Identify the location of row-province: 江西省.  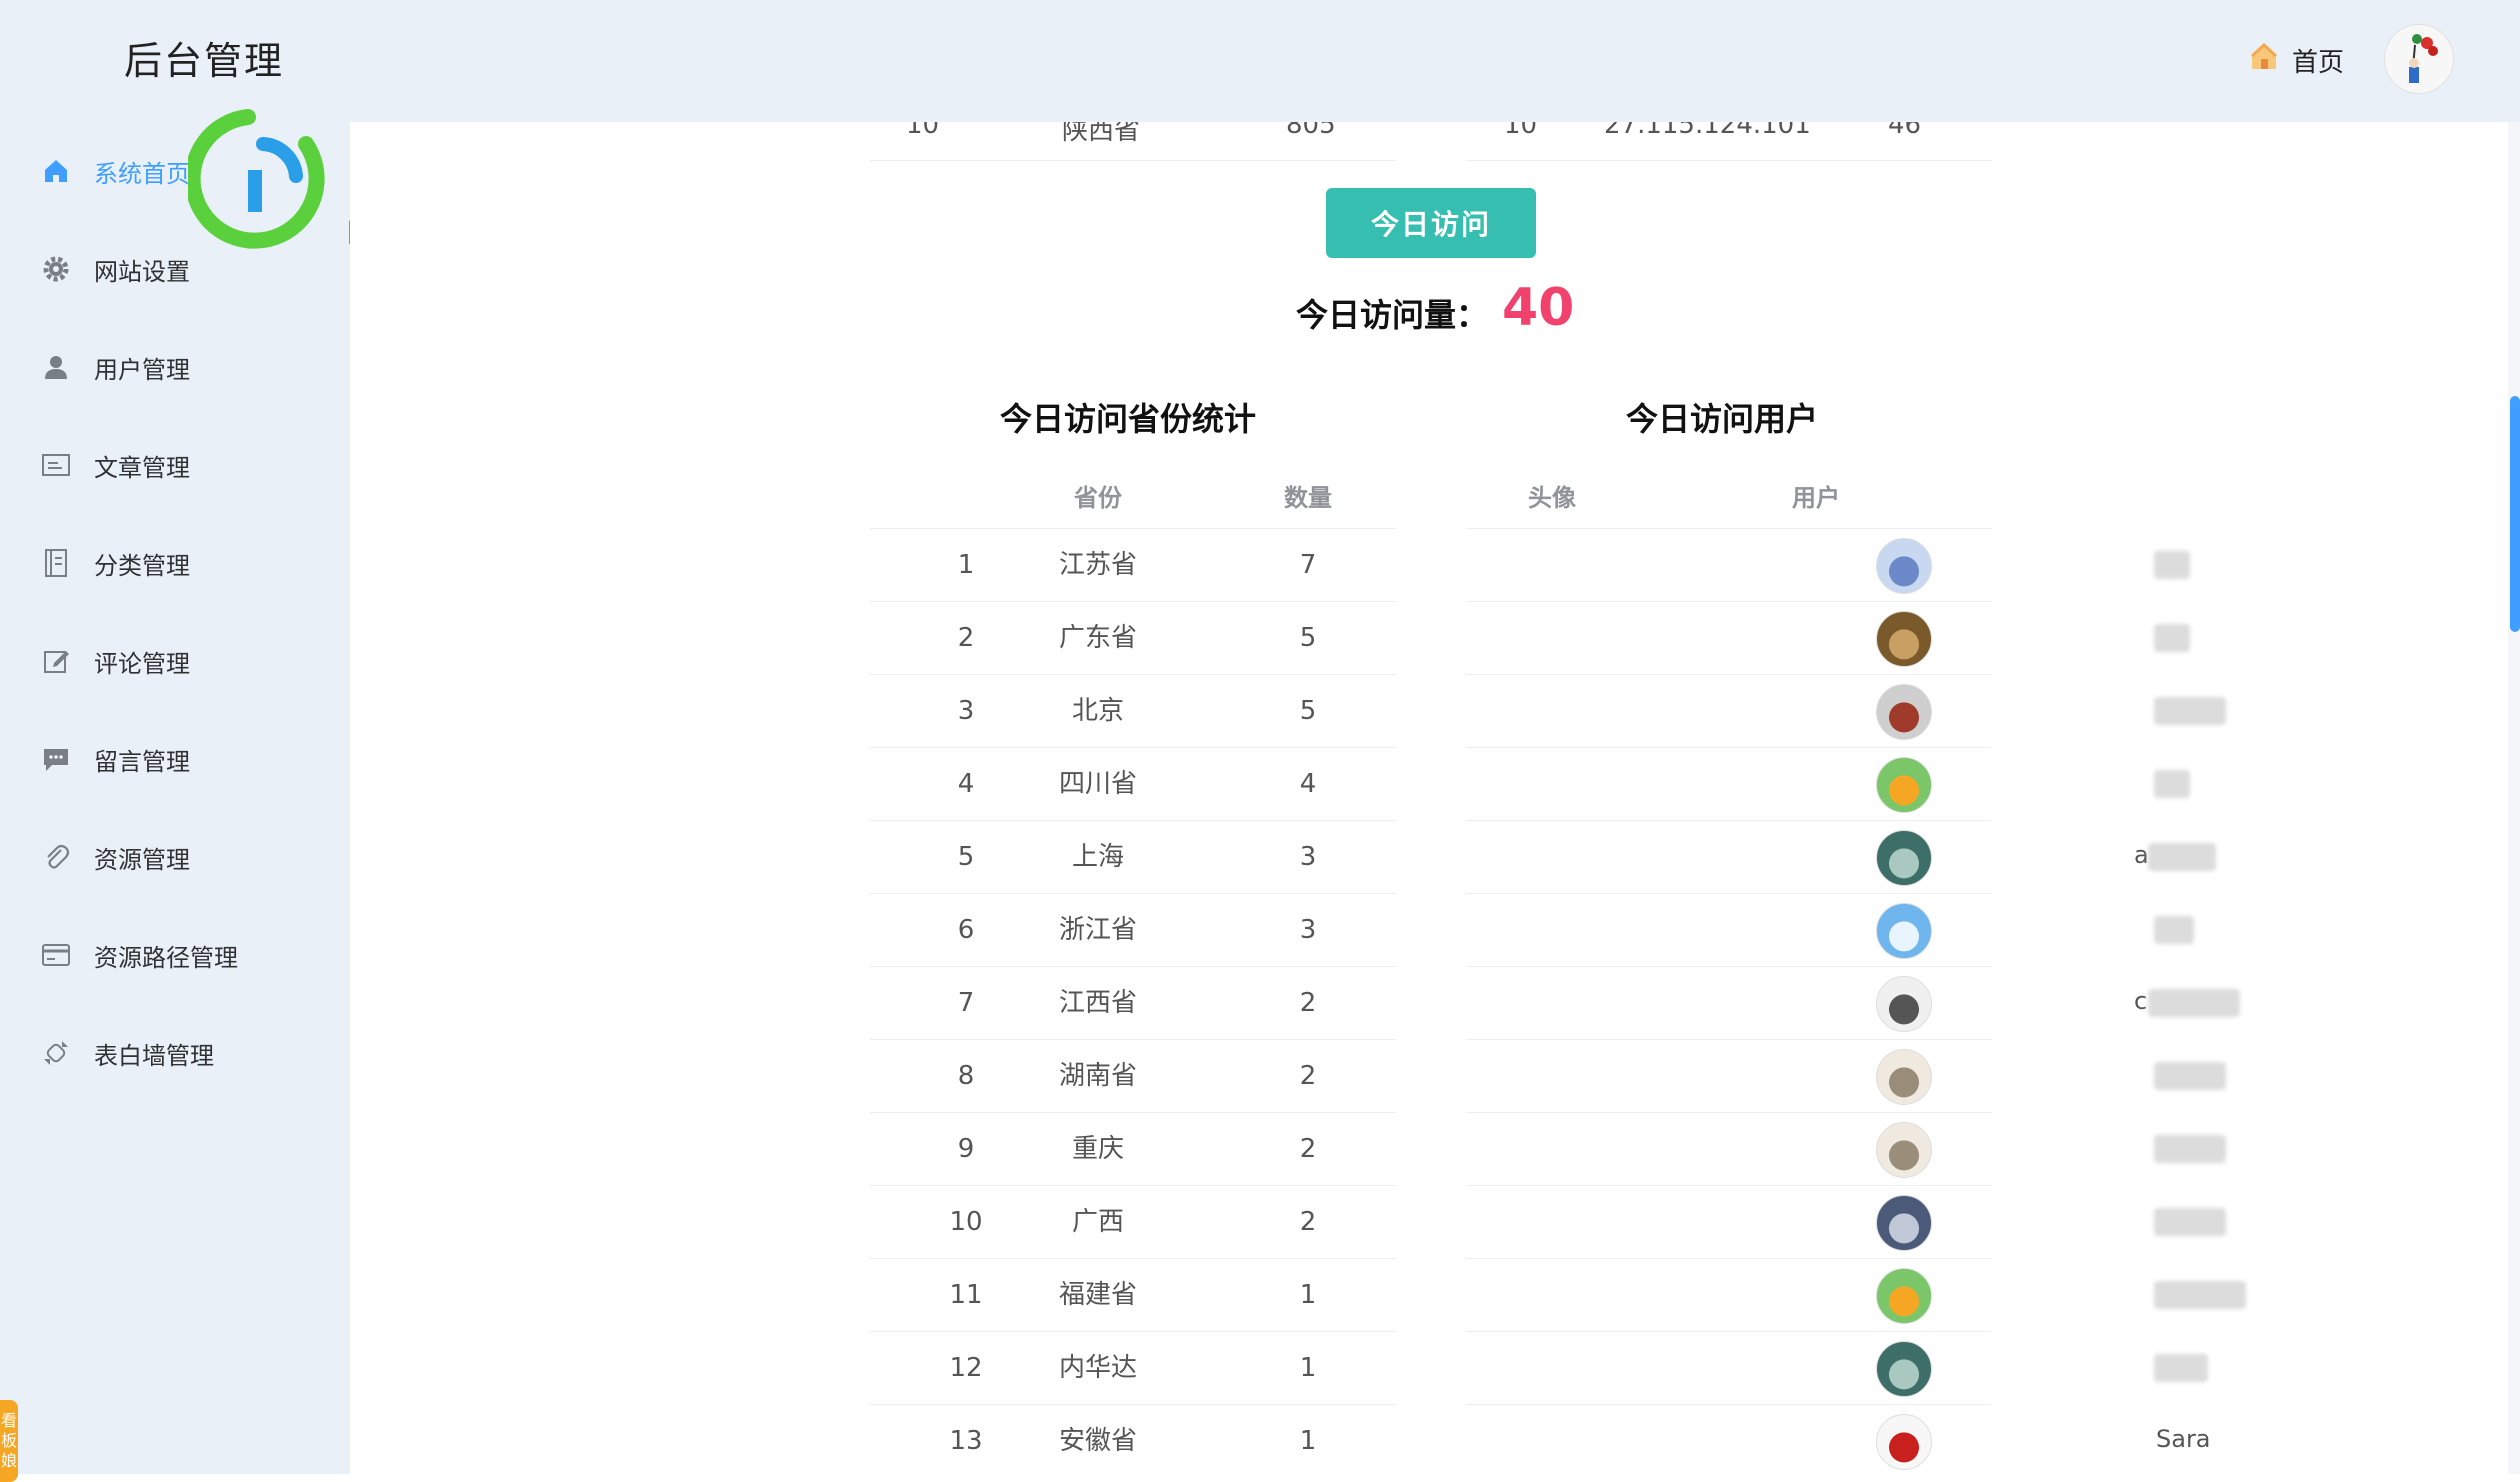
(1097, 1003).